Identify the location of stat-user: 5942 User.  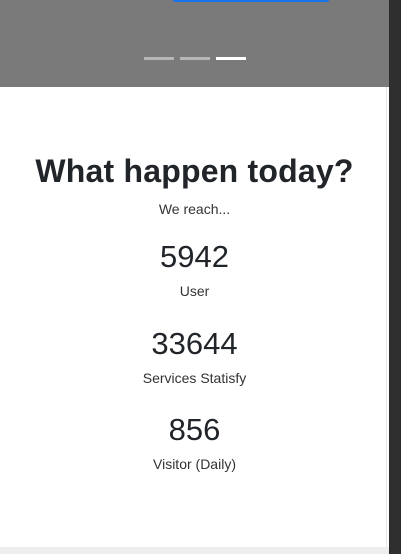
(194, 269).